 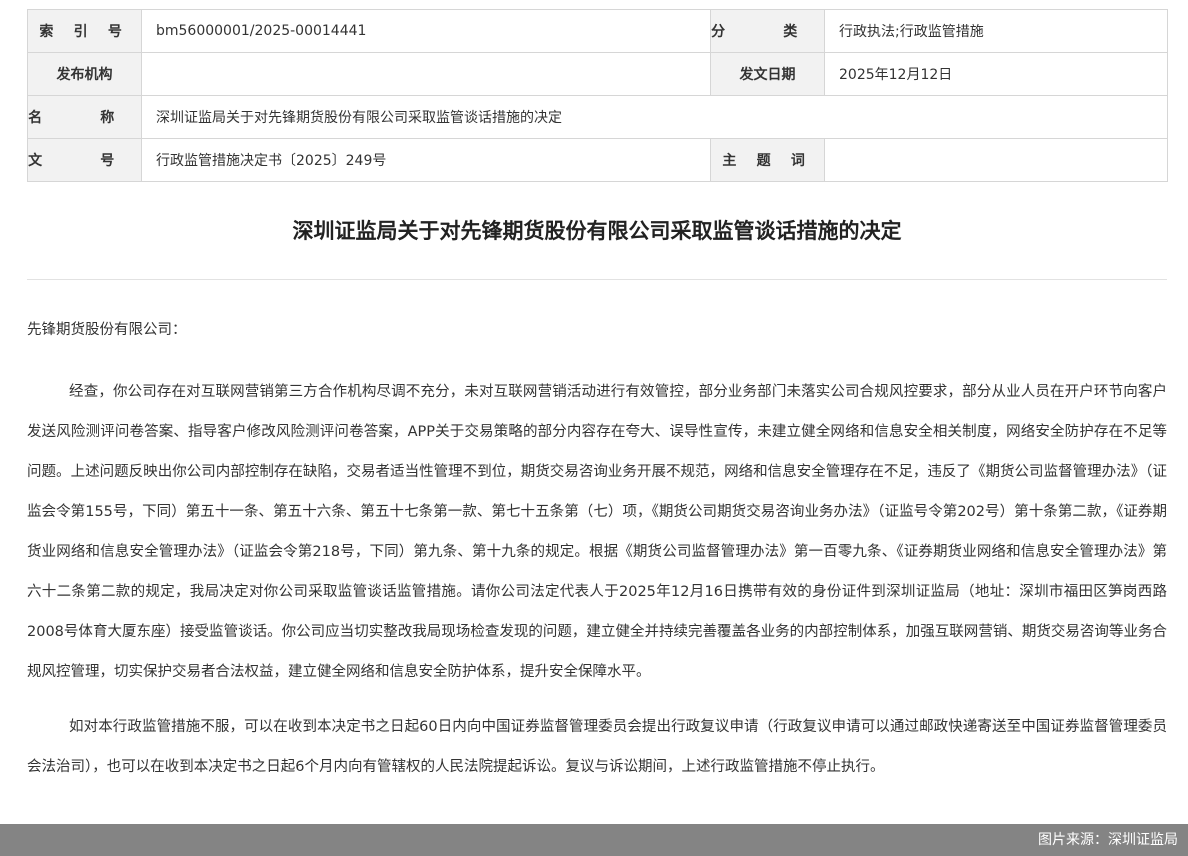 What do you see at coordinates (597, 279) in the screenshot?
I see `title-divider` at bounding box center [597, 279].